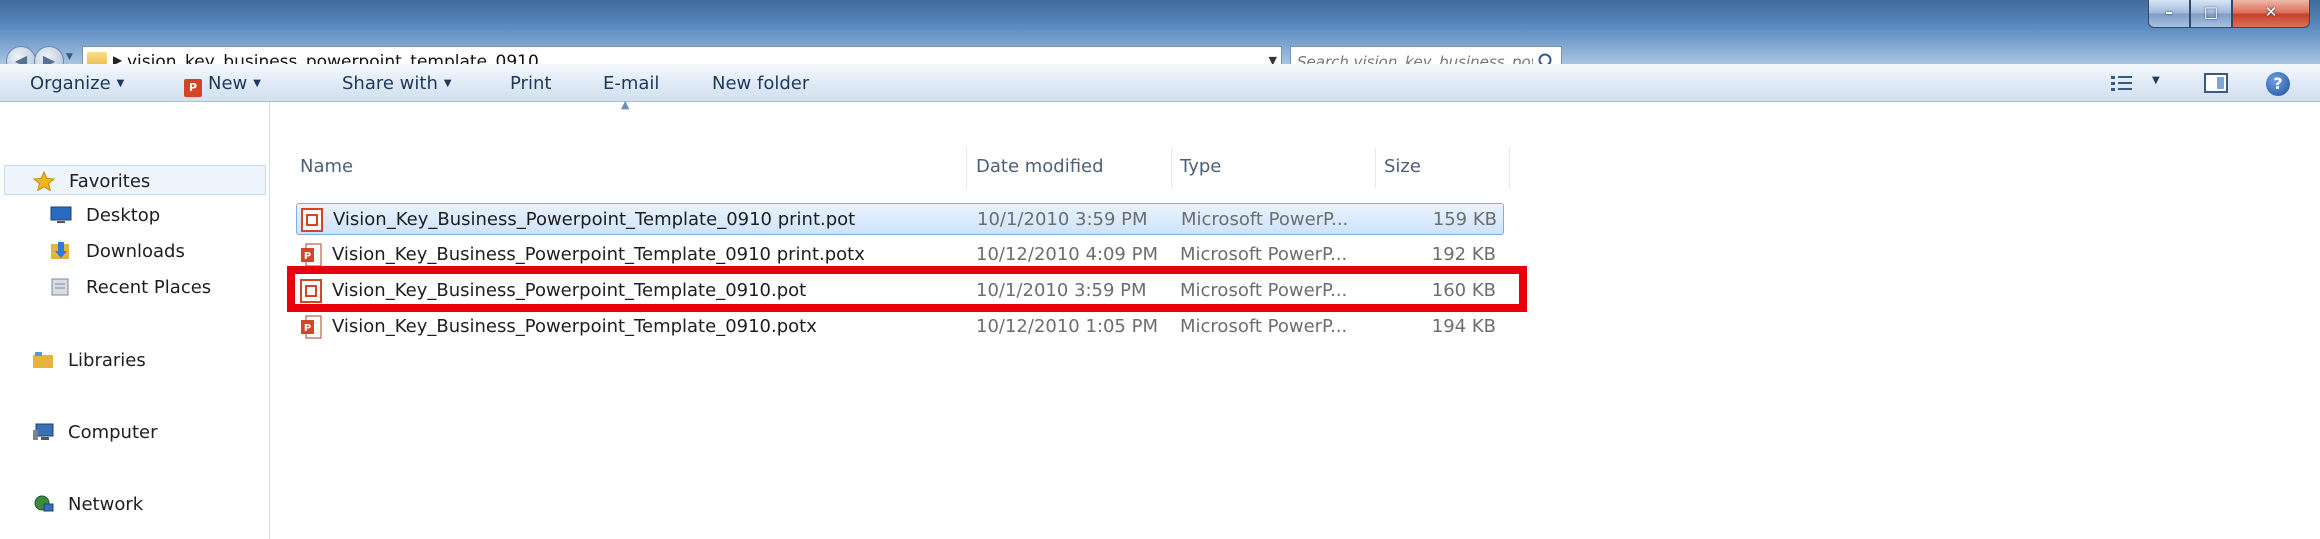  I want to click on column-header-type: Type, so click(1274, 168).